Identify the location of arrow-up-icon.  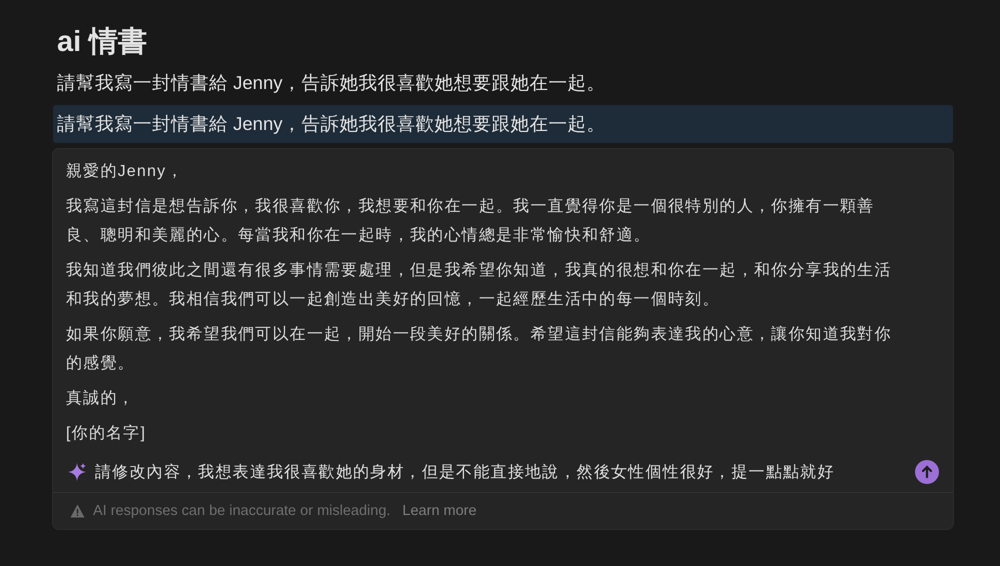
(927, 472).